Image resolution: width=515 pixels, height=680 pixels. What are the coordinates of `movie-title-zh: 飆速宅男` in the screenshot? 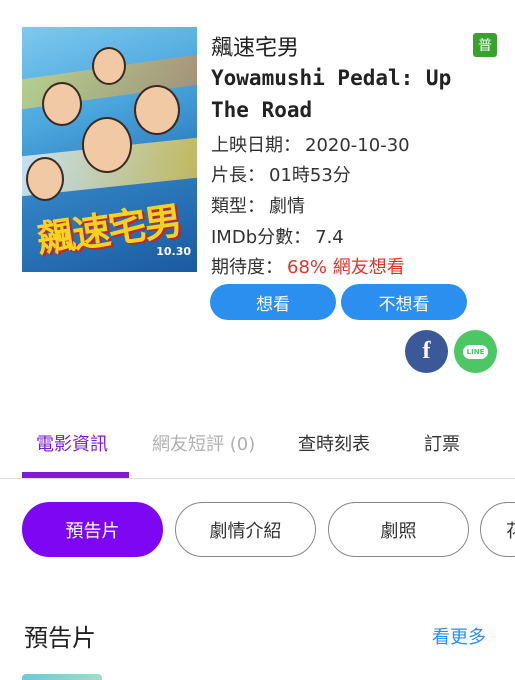 It's located at (255, 48).